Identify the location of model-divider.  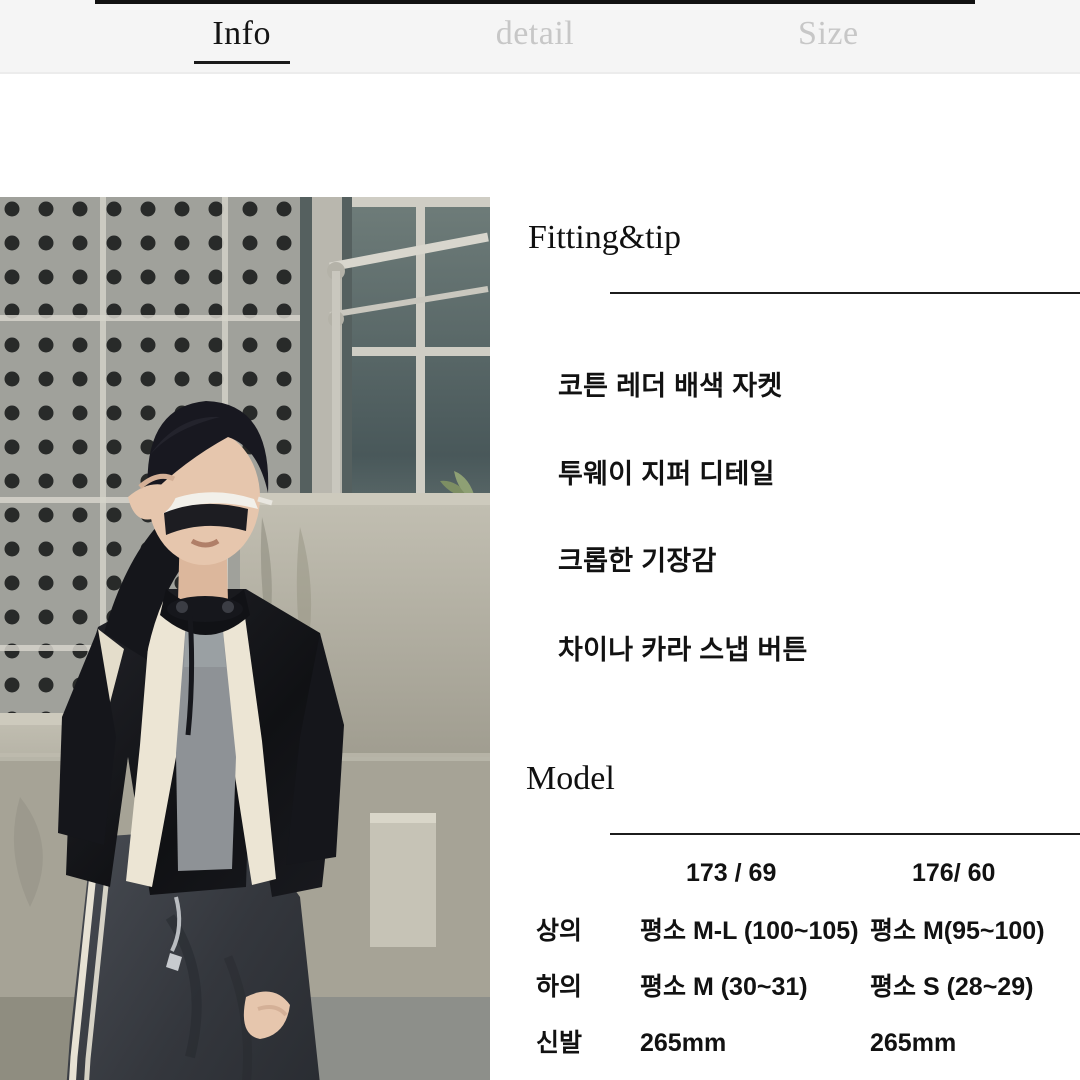
(845, 834).